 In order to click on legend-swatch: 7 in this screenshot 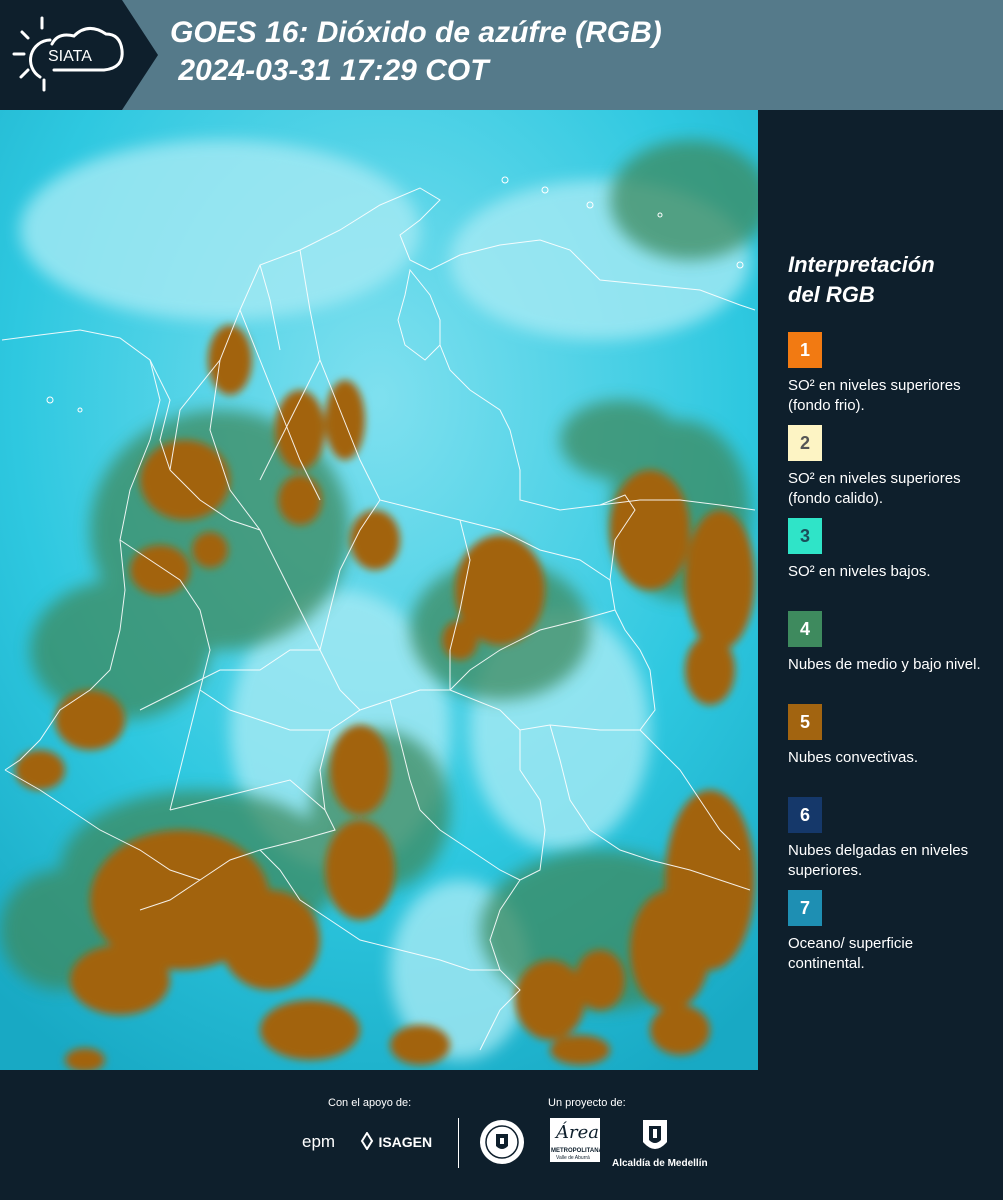, I will do `click(805, 908)`.